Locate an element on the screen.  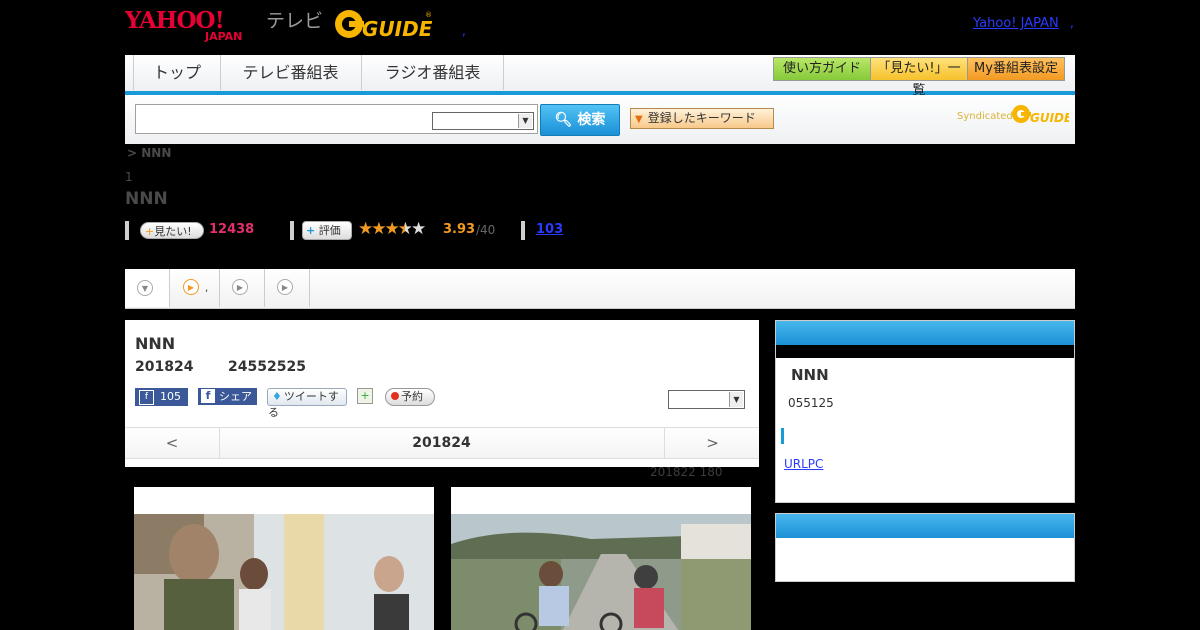
my-schedule-settings-button: My番組表設定 is located at coordinates (1016, 69).